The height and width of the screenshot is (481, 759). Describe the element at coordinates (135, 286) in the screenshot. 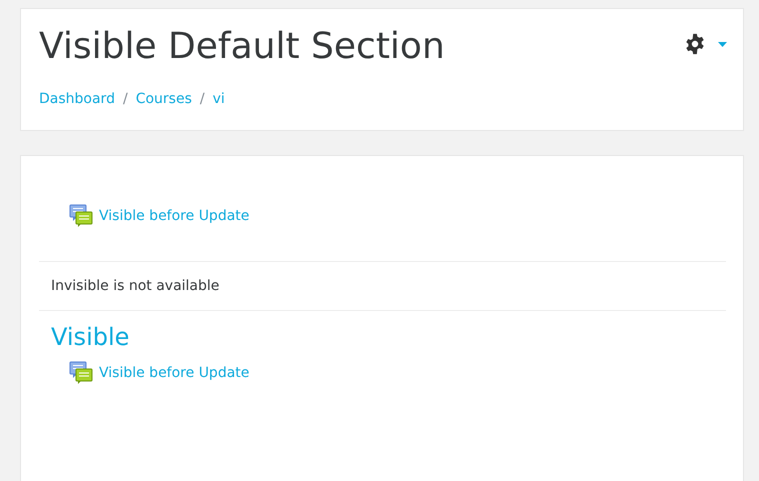

I see `availability-notice: Invisible is not available` at that location.